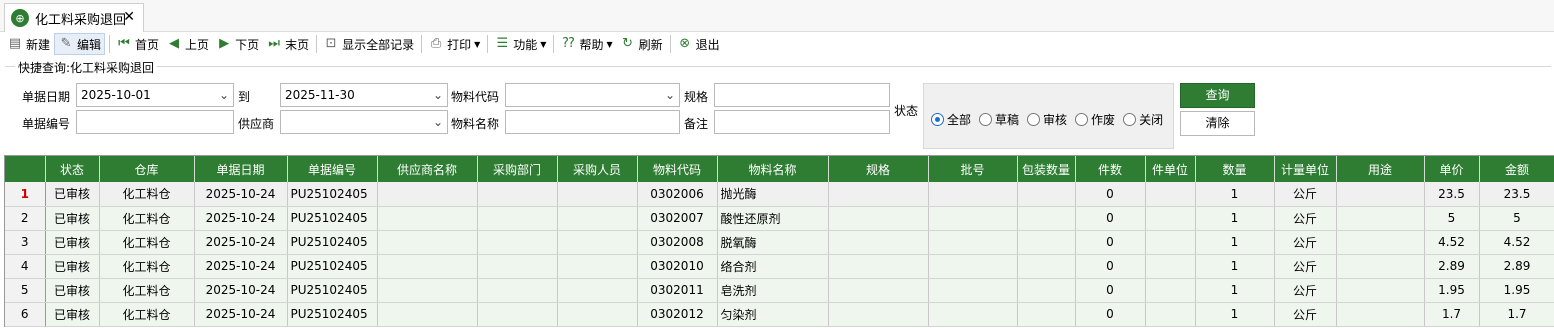 The width and height of the screenshot is (1554, 328). Describe the element at coordinates (677, 218) in the screenshot. I see `table-cell: 0302007` at that location.